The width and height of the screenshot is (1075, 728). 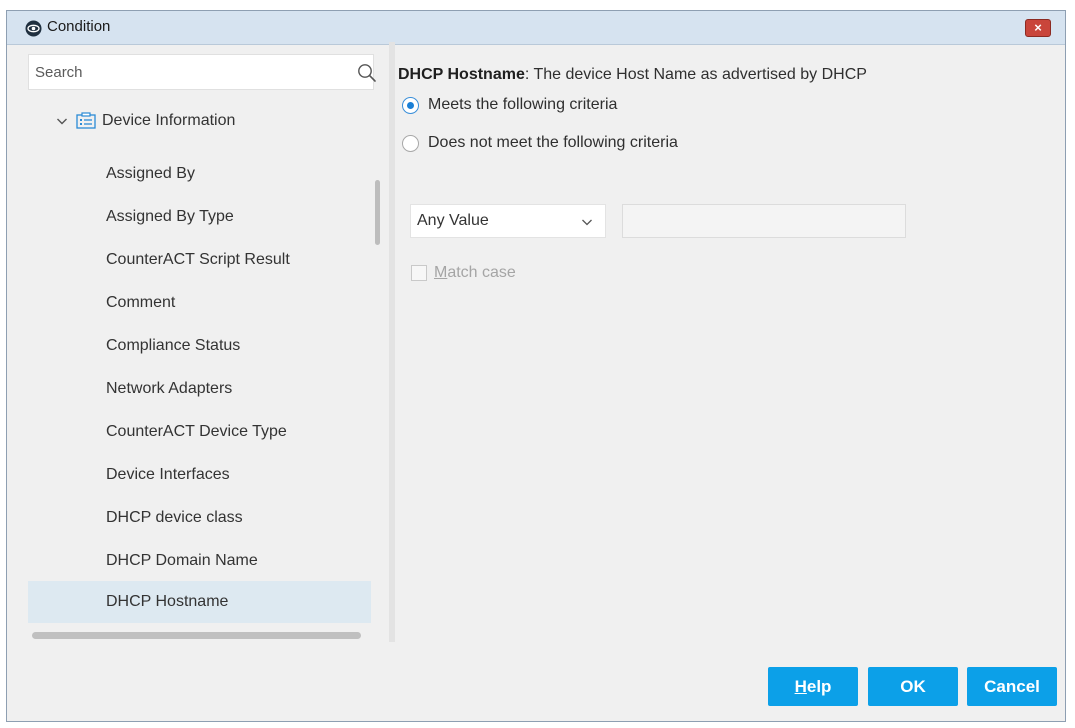 I want to click on match-case-label: Match case, so click(x=475, y=272).